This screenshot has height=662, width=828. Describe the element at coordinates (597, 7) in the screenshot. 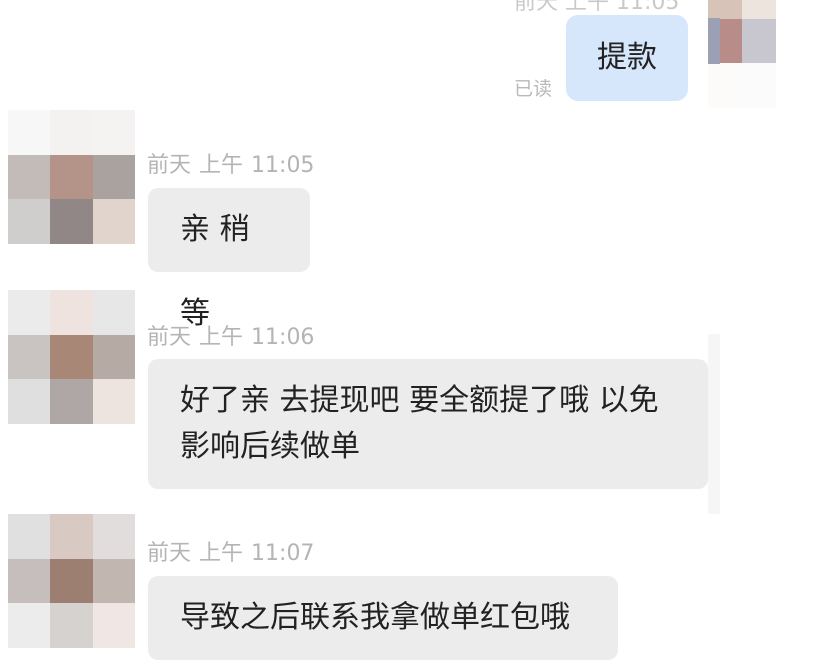

I see `outgoing-timestamp: 前天 上午 11:05` at that location.